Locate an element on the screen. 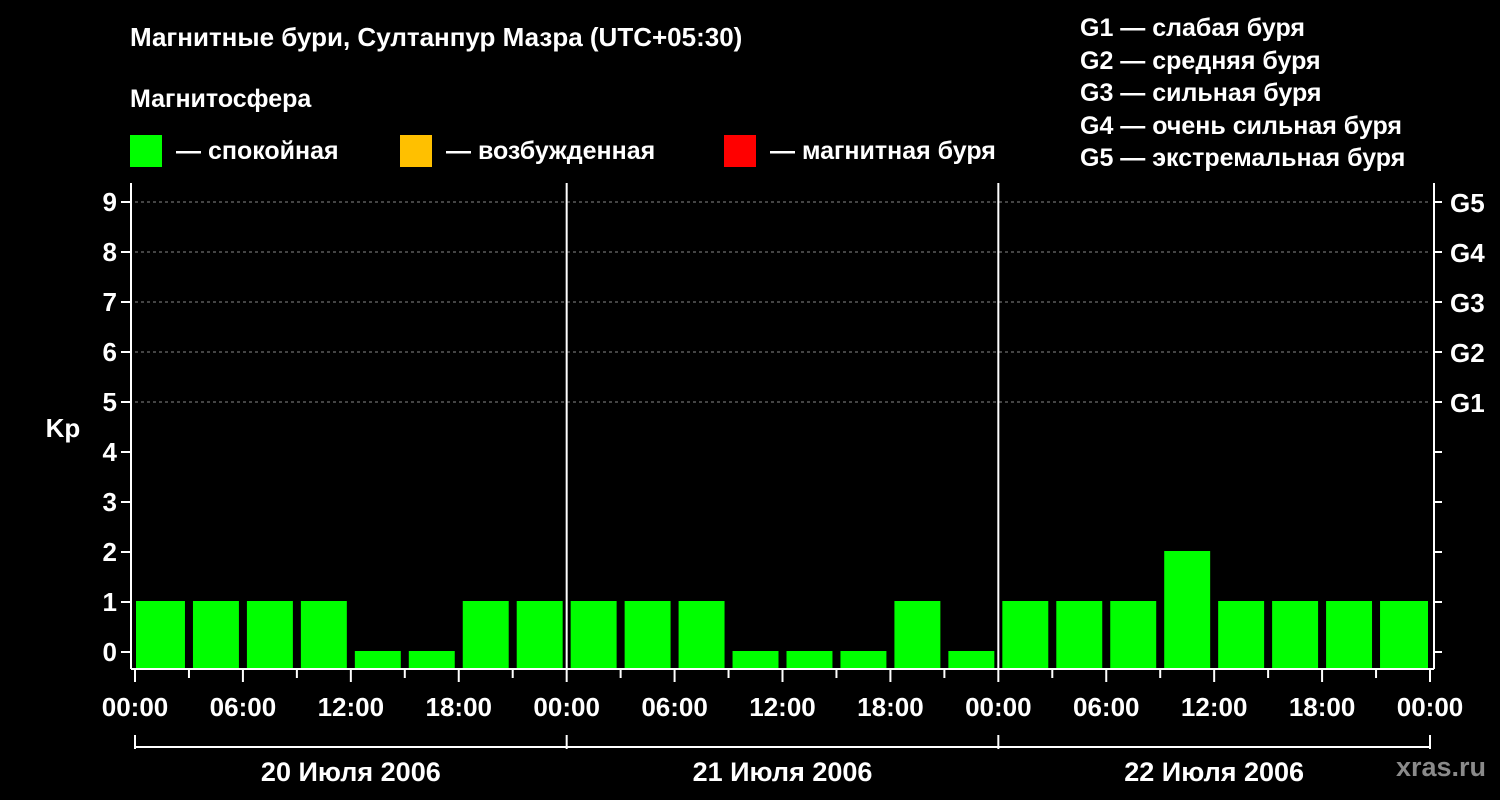 This screenshot has height=800, width=1500. x-tick-label-6: 12:00 is located at coordinates (782, 707).